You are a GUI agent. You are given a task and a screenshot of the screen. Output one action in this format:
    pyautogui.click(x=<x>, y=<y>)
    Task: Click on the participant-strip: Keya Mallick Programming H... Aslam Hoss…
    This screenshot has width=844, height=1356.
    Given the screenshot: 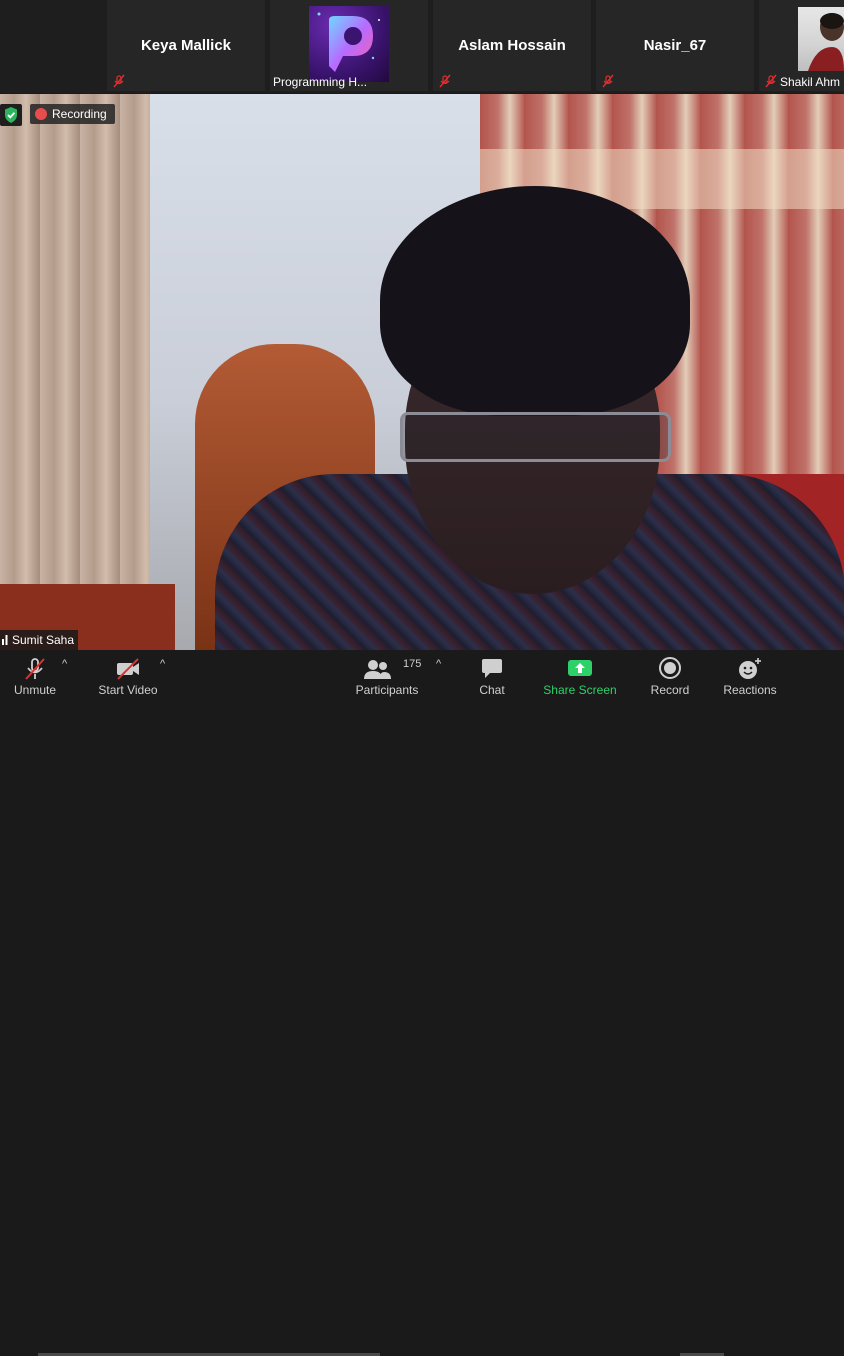 What is the action you would take?
    pyautogui.click(x=422, y=46)
    